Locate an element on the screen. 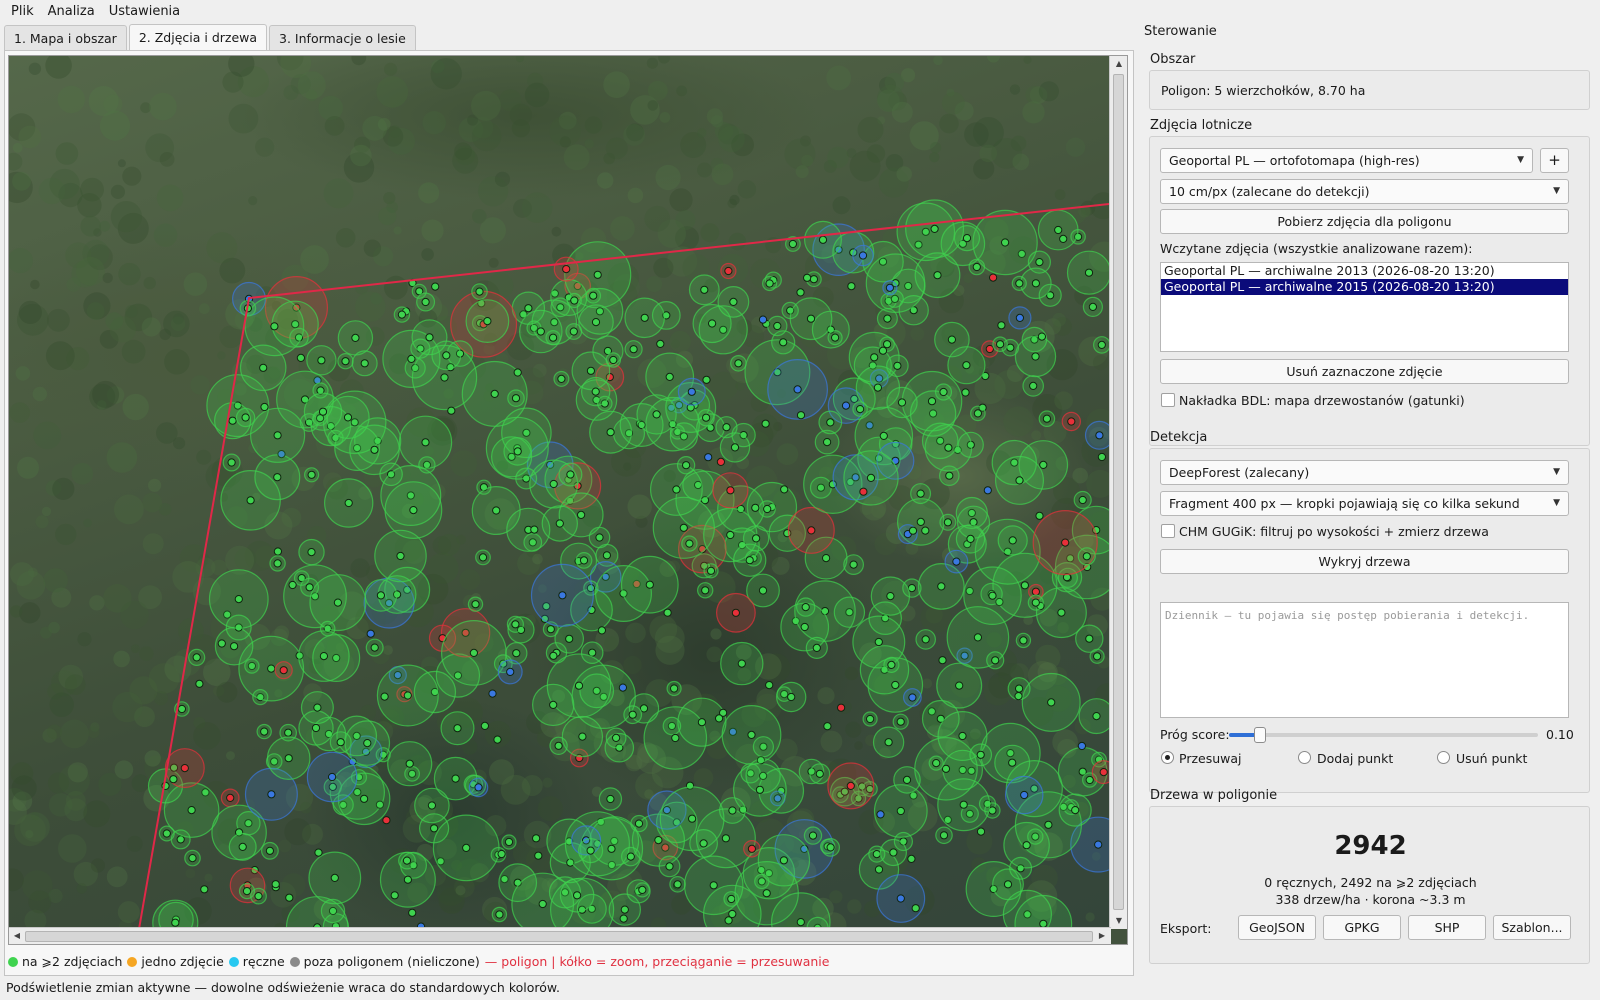  vertical-scroll-thumb is located at coordinates (1118, 492).